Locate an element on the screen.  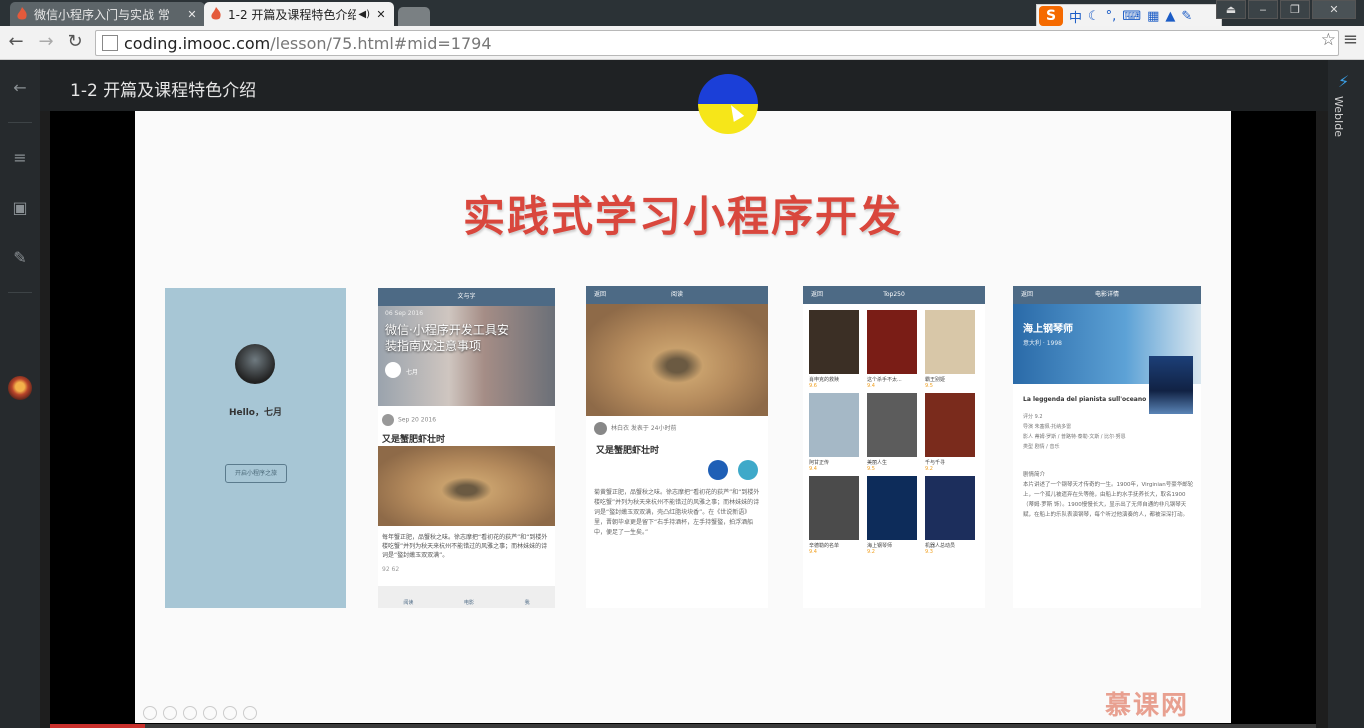
movie-score: 9.5 is located at coordinates (871, 469).